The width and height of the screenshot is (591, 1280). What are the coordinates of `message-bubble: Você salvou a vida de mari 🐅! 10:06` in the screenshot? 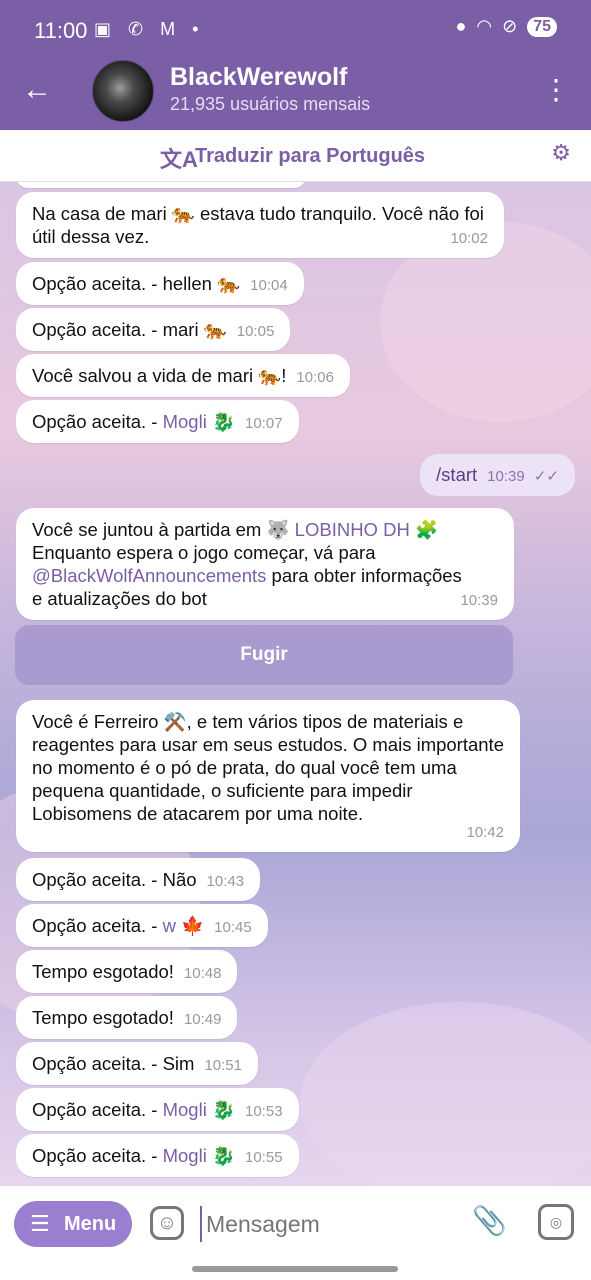 It's located at (183, 375).